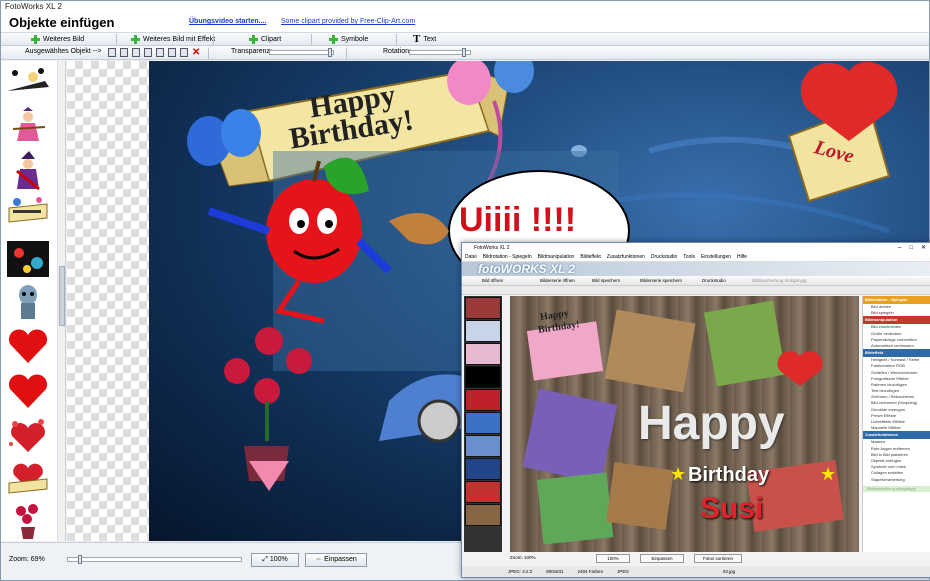 Image resolution: width=930 pixels, height=581 pixels. Describe the element at coordinates (716, 257) in the screenshot. I see `menu-einstellungen: Einstellungen` at that location.